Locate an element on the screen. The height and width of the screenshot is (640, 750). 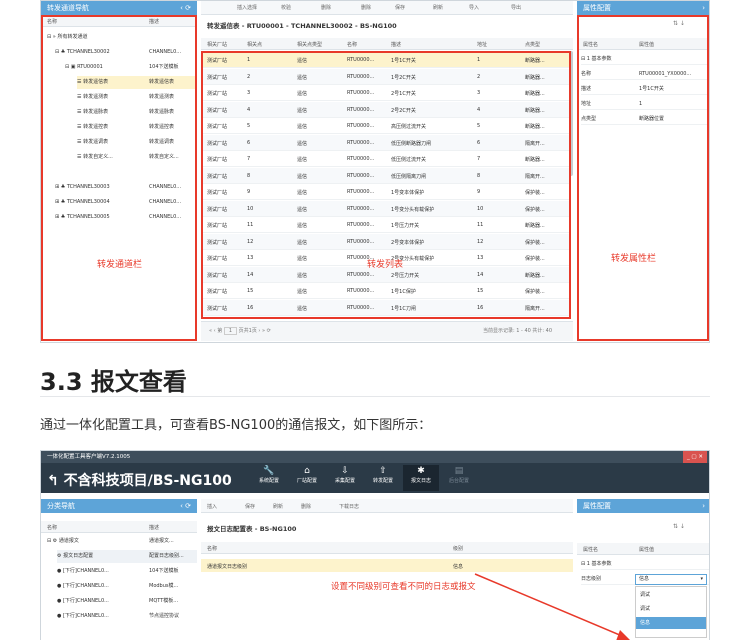
nav-tab-4: ⇧ 转发配置 is located at coordinates (383, 478).